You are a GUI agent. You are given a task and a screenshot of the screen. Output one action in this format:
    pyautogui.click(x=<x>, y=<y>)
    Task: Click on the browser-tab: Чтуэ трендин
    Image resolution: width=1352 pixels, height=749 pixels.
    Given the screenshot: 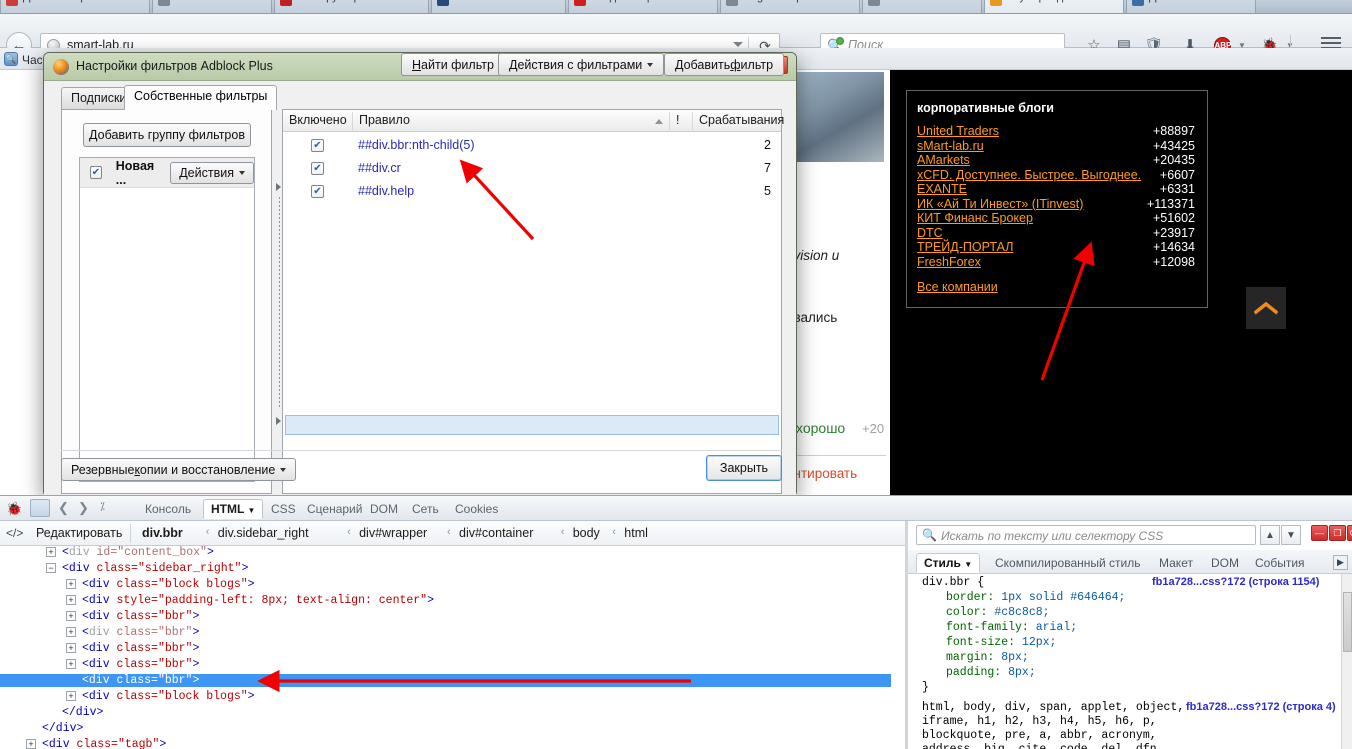 What is the action you would take?
    pyautogui.click(x=1054, y=6)
    